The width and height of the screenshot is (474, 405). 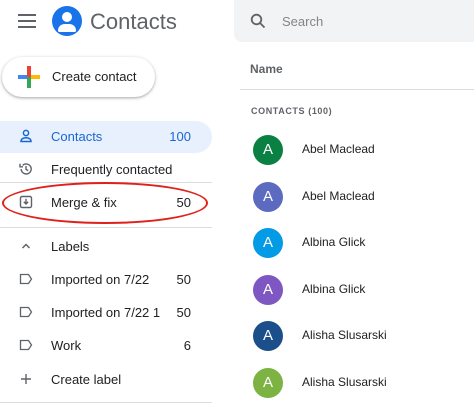 I want to click on sidebar-item-label-imported-722-1: Imported on 7/22 1 50, so click(x=106, y=313).